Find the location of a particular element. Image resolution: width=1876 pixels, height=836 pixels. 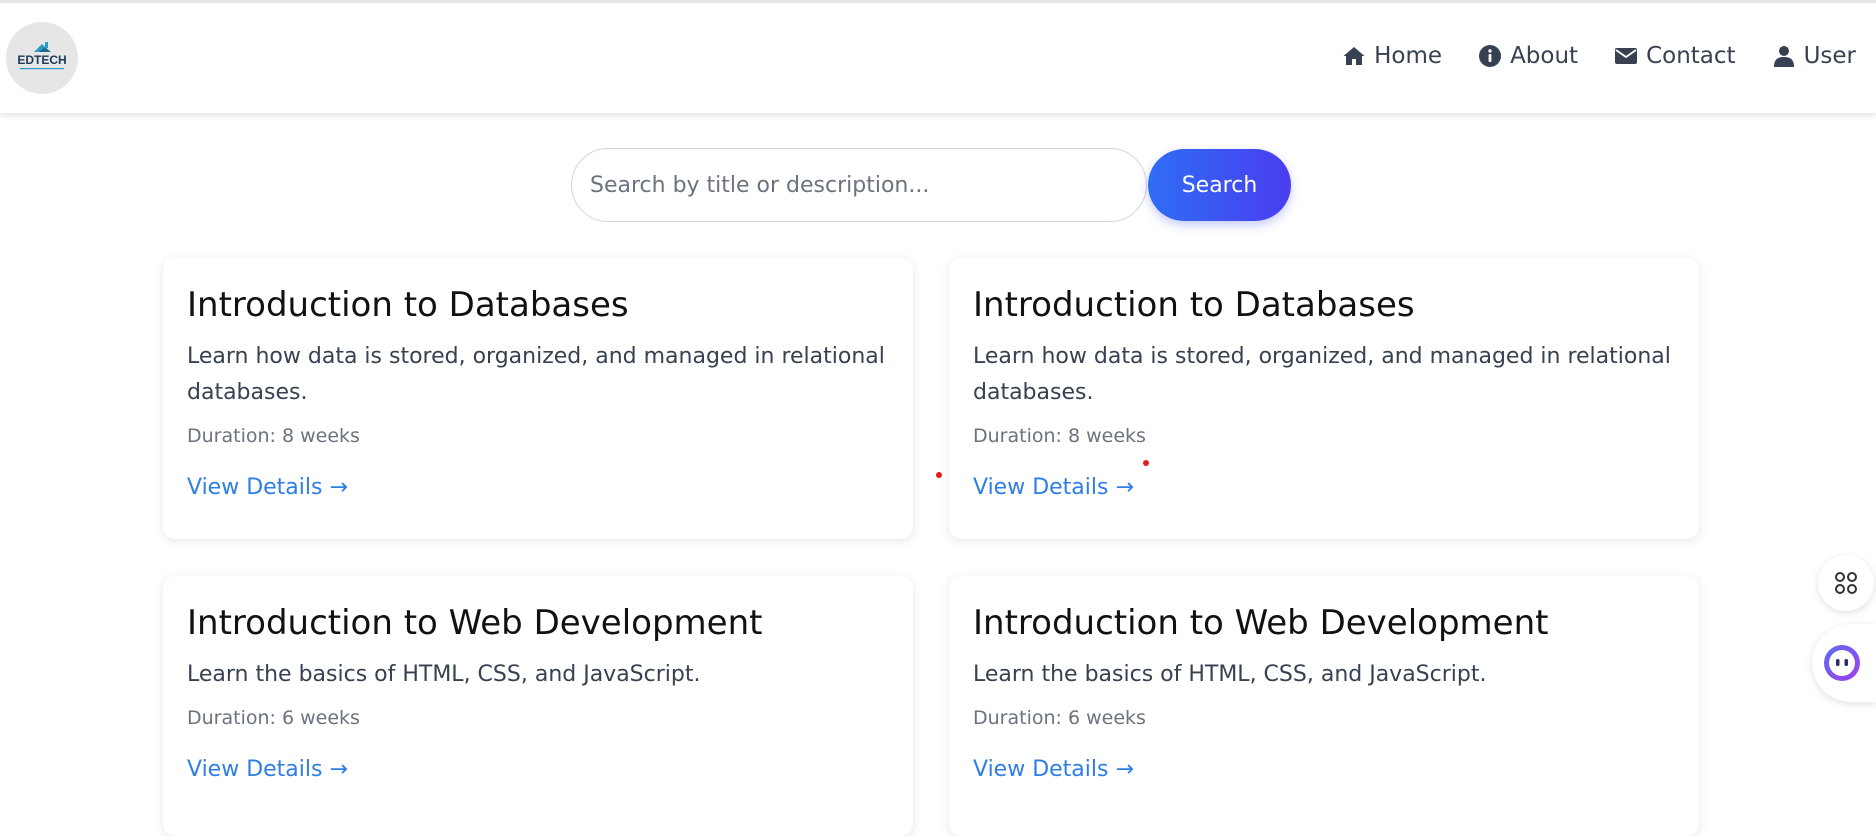

nav-contact: Contact is located at coordinates (1675, 56).